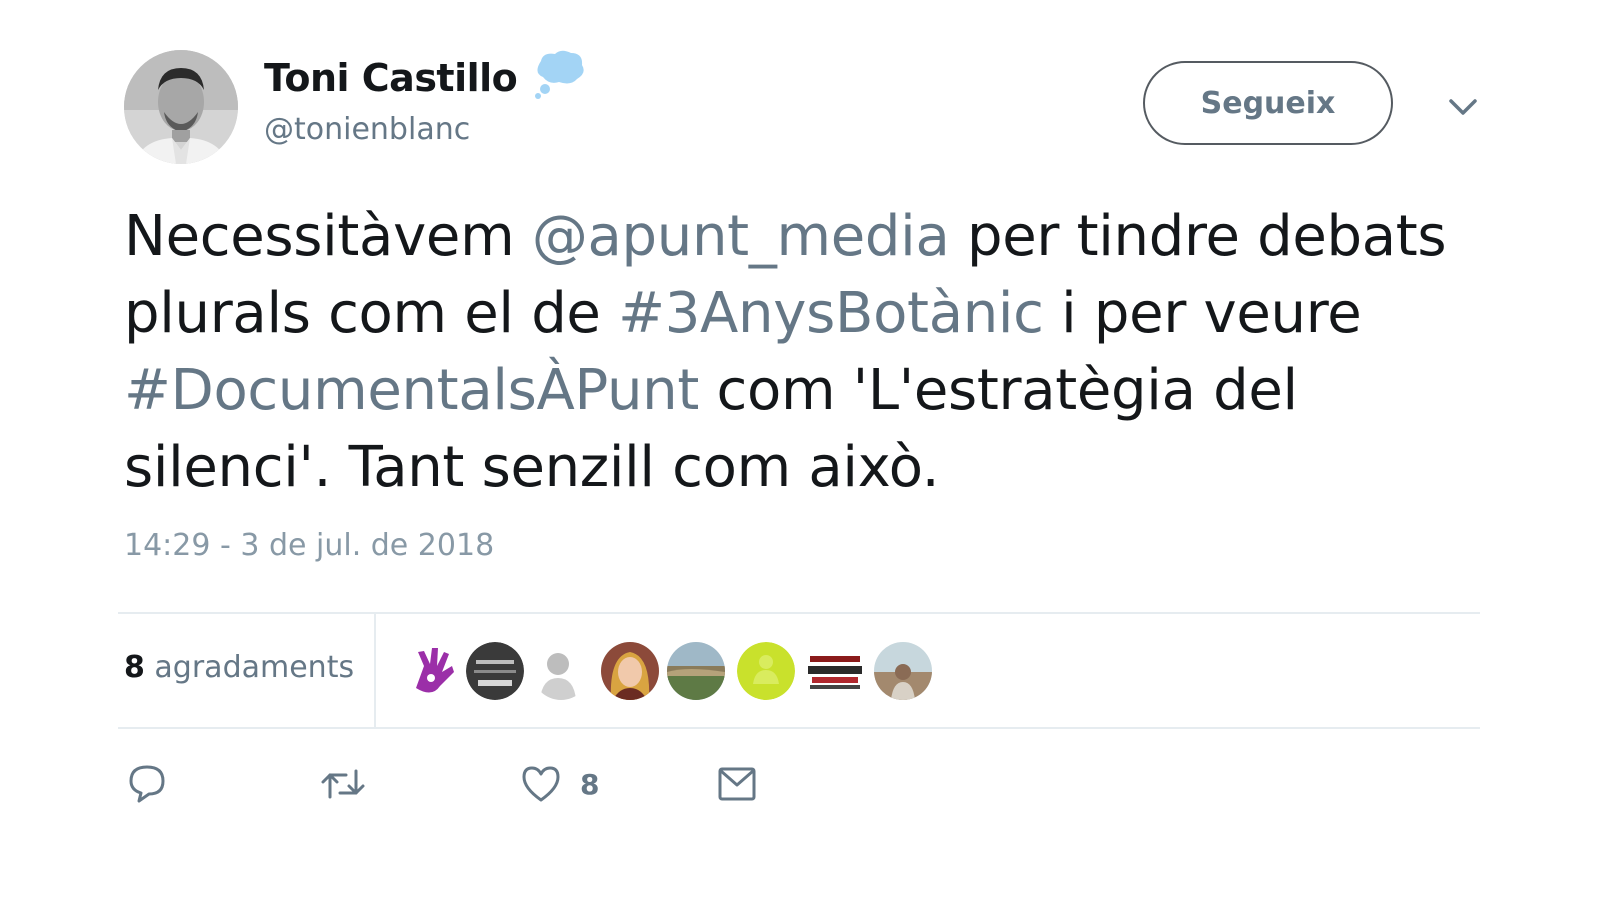 The height and width of the screenshot is (899, 1600). What do you see at coordinates (831, 313) in the screenshot?
I see `hashtag-link: #3AnysBotànic` at bounding box center [831, 313].